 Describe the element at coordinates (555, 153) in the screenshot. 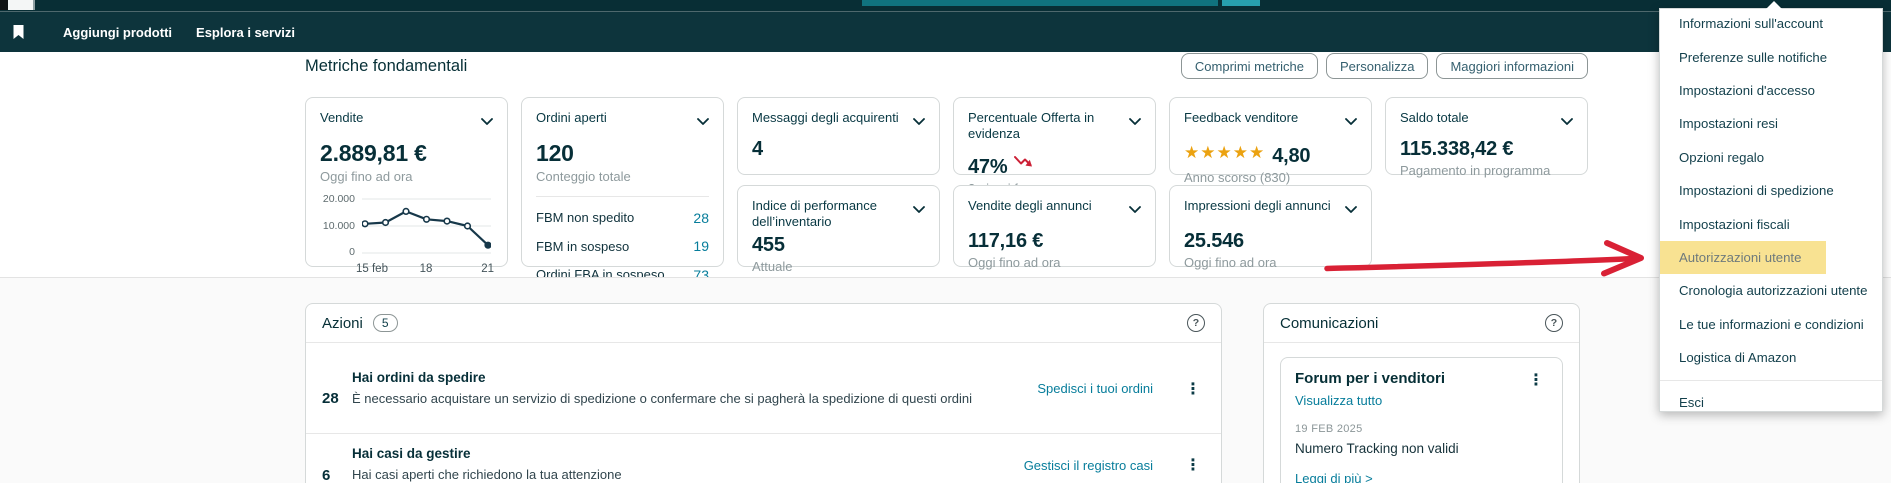

I see `orders-value: 120` at that location.